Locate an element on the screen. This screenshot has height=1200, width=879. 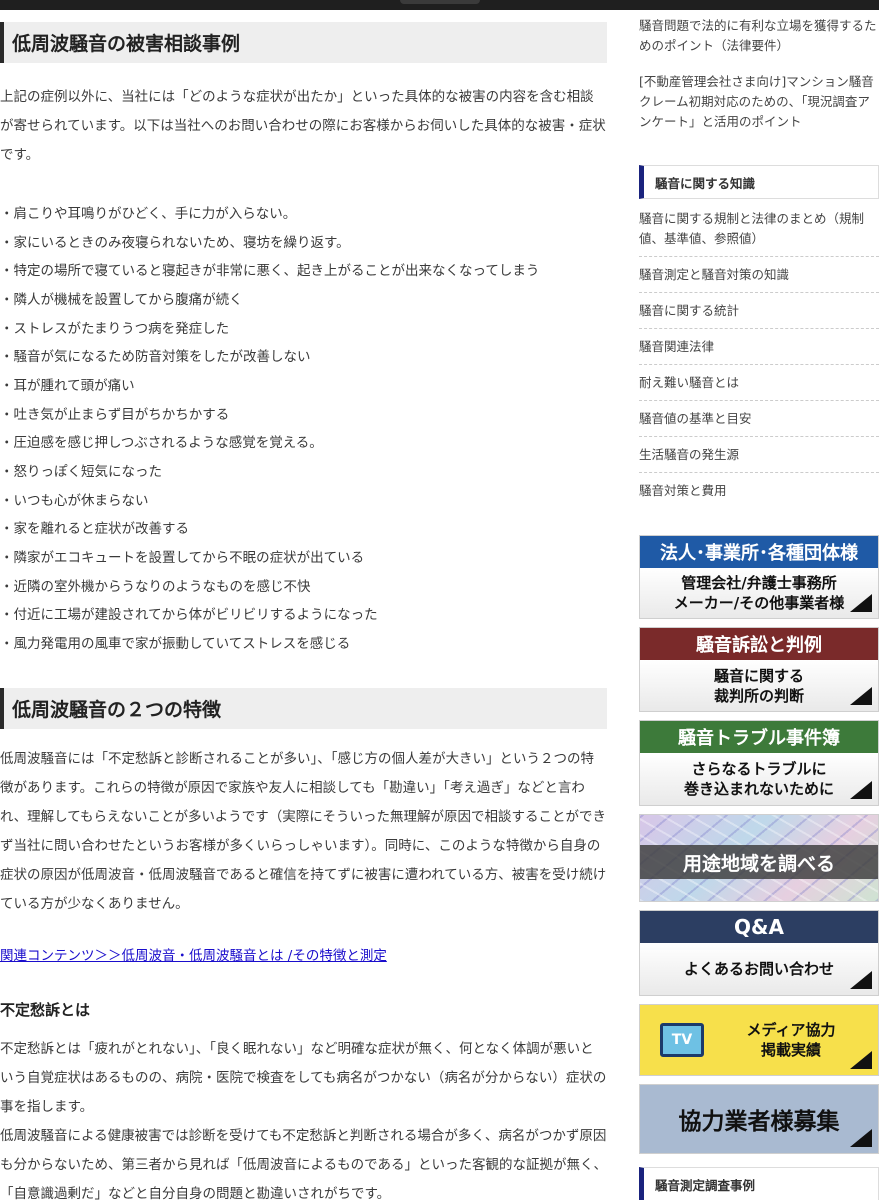
section-heading-features: 低周波騒音の２つの特徴 is located at coordinates (303, 708).